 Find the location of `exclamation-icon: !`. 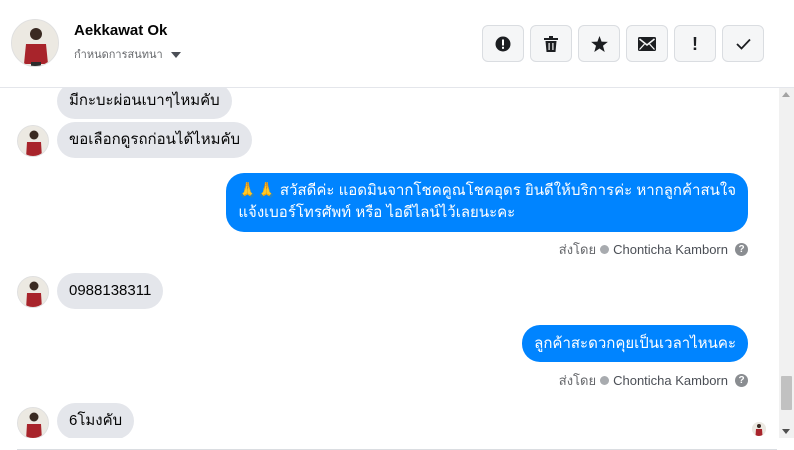

exclamation-icon: ! is located at coordinates (695, 43).